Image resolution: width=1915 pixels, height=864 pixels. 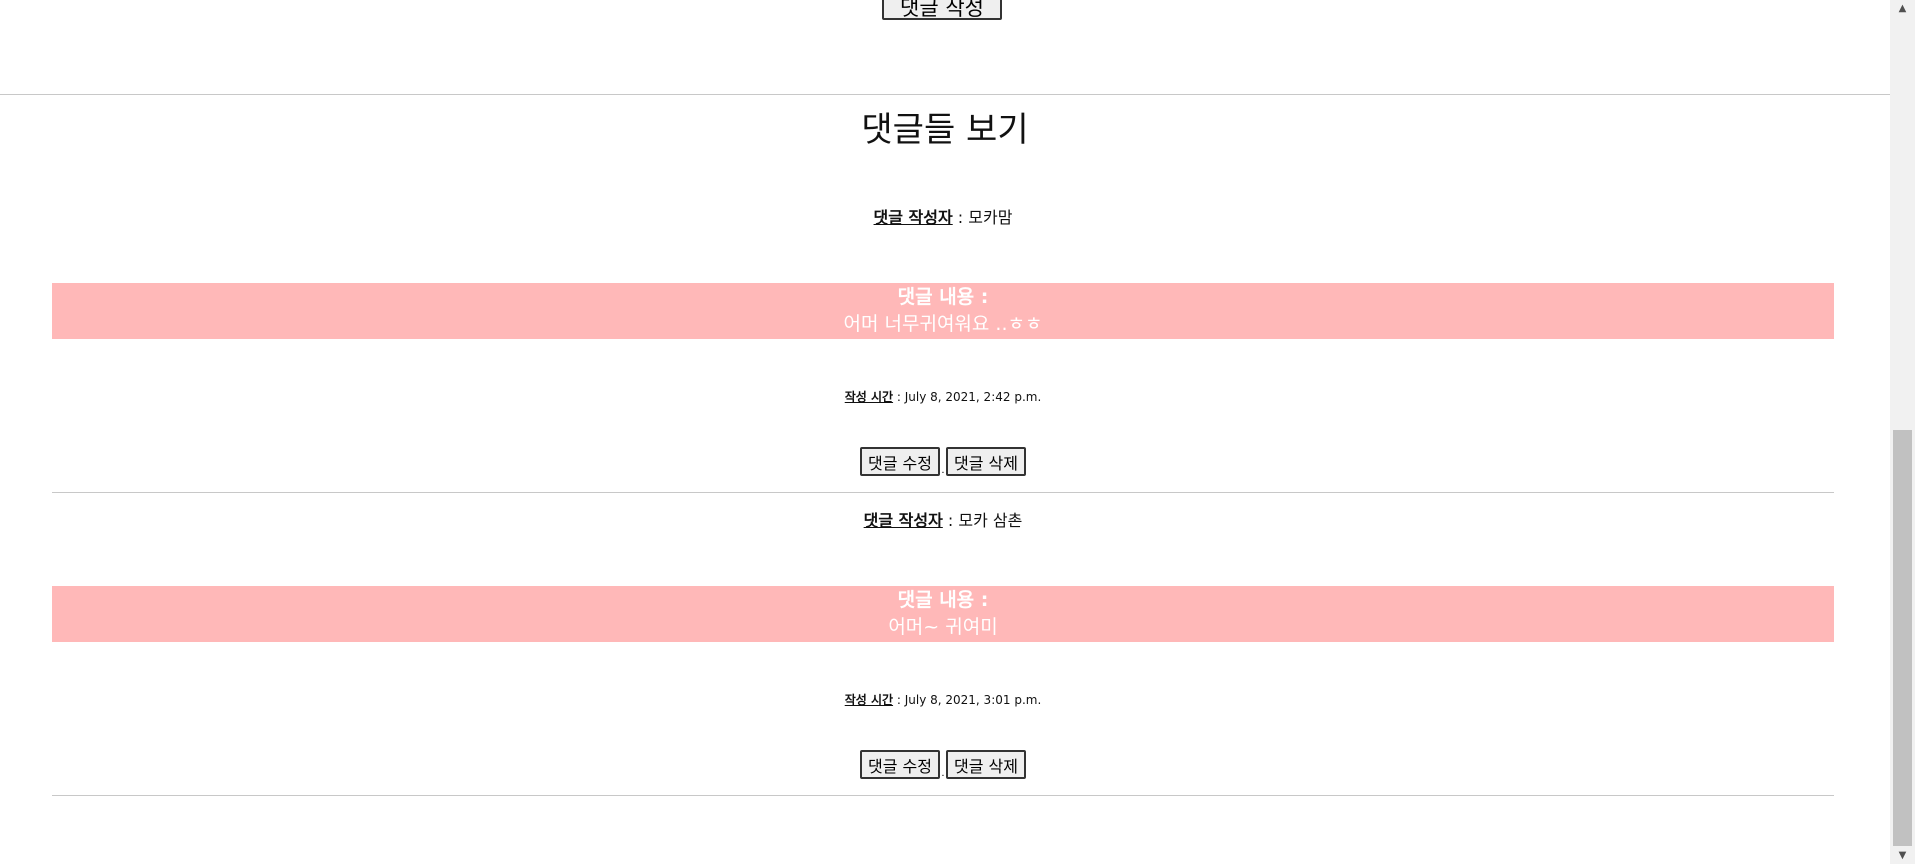 I want to click on vertical-scrollbar: ▲ ▼, so click(x=1902, y=432).